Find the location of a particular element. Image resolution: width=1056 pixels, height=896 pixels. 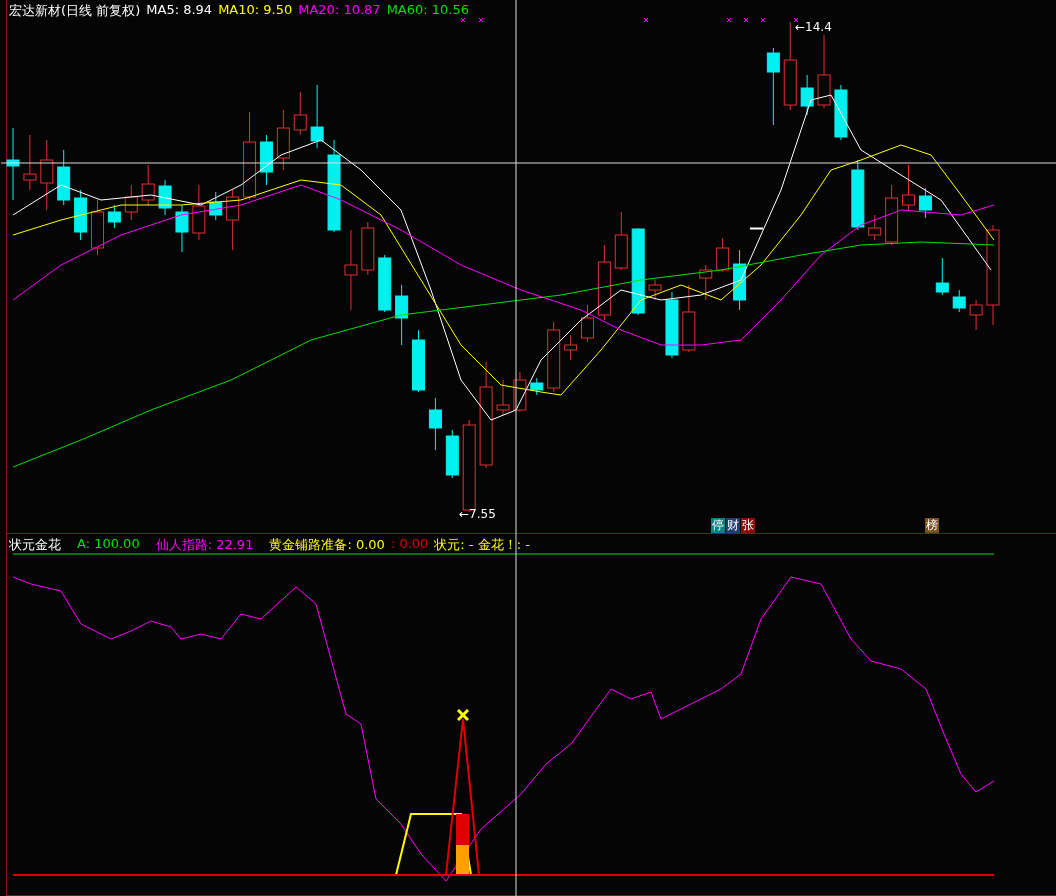

chart-title: 宏达新材(日线 前复权) is located at coordinates (75, 11).